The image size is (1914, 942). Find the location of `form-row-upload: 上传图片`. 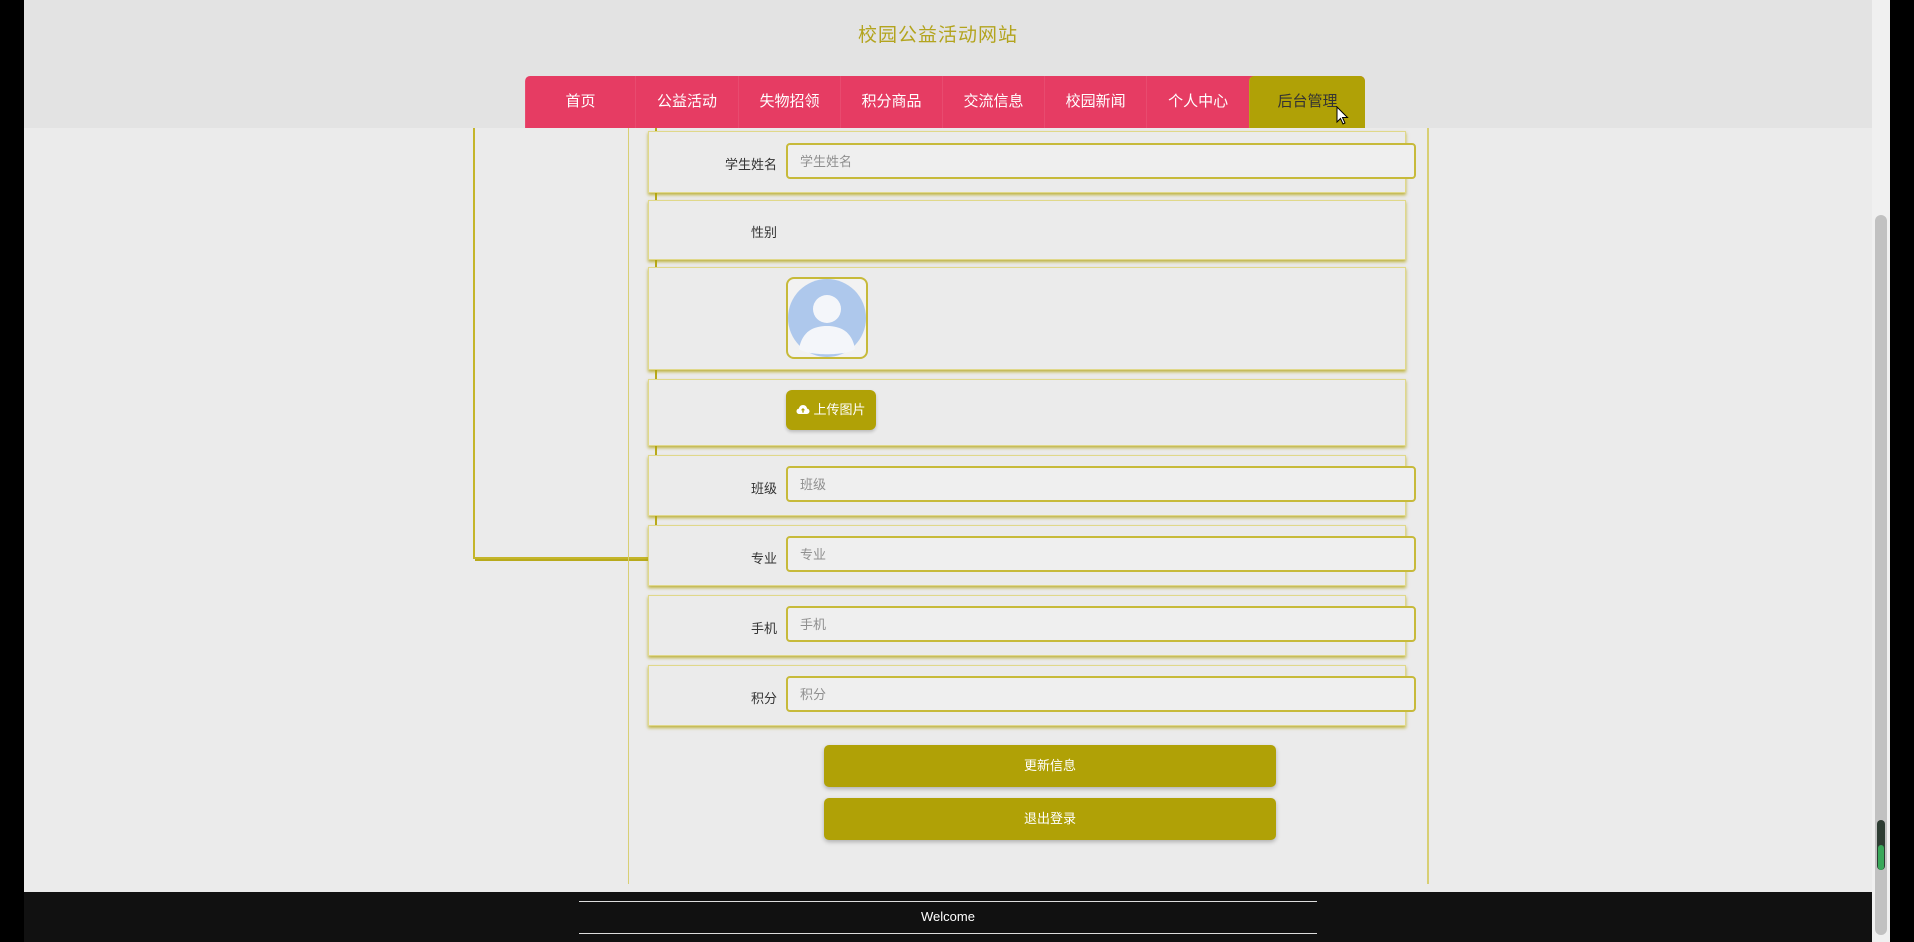

form-row-upload: 上传图片 is located at coordinates (1027, 412).